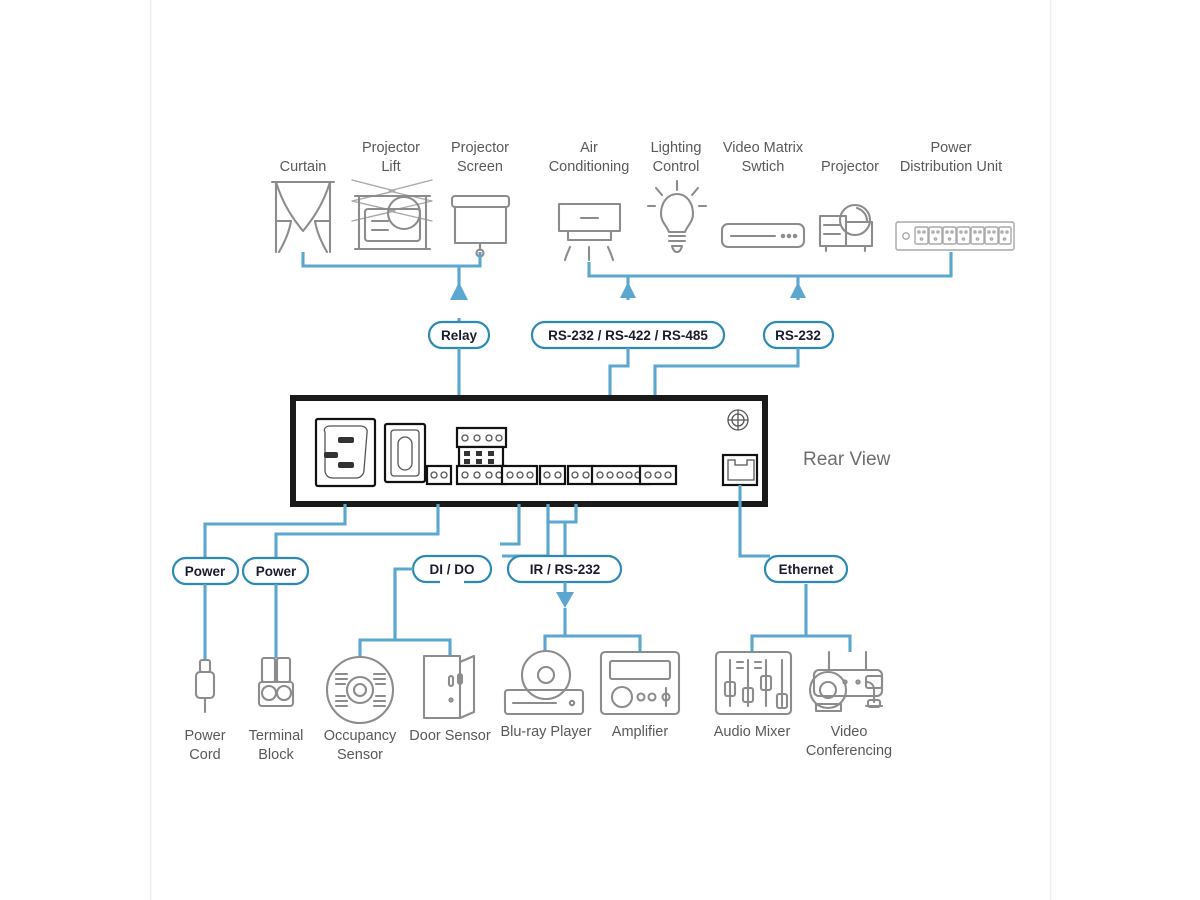 Image resolution: width=1200 pixels, height=900 pixels. I want to click on pill-di-do: DI / DO, so click(452, 569).